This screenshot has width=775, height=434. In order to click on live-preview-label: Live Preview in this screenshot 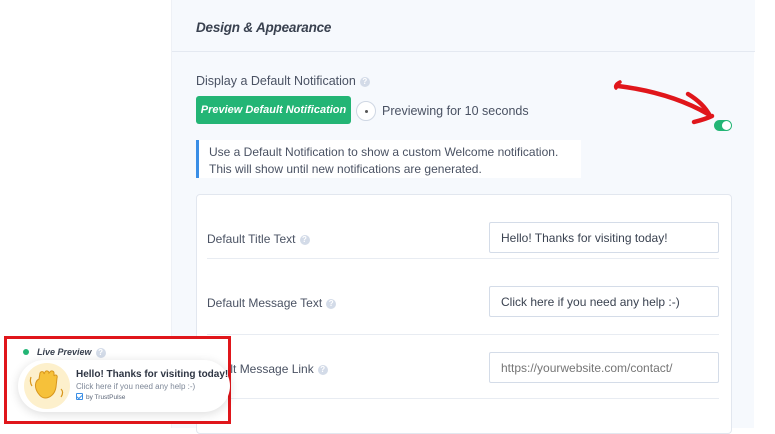, I will do `click(64, 352)`.